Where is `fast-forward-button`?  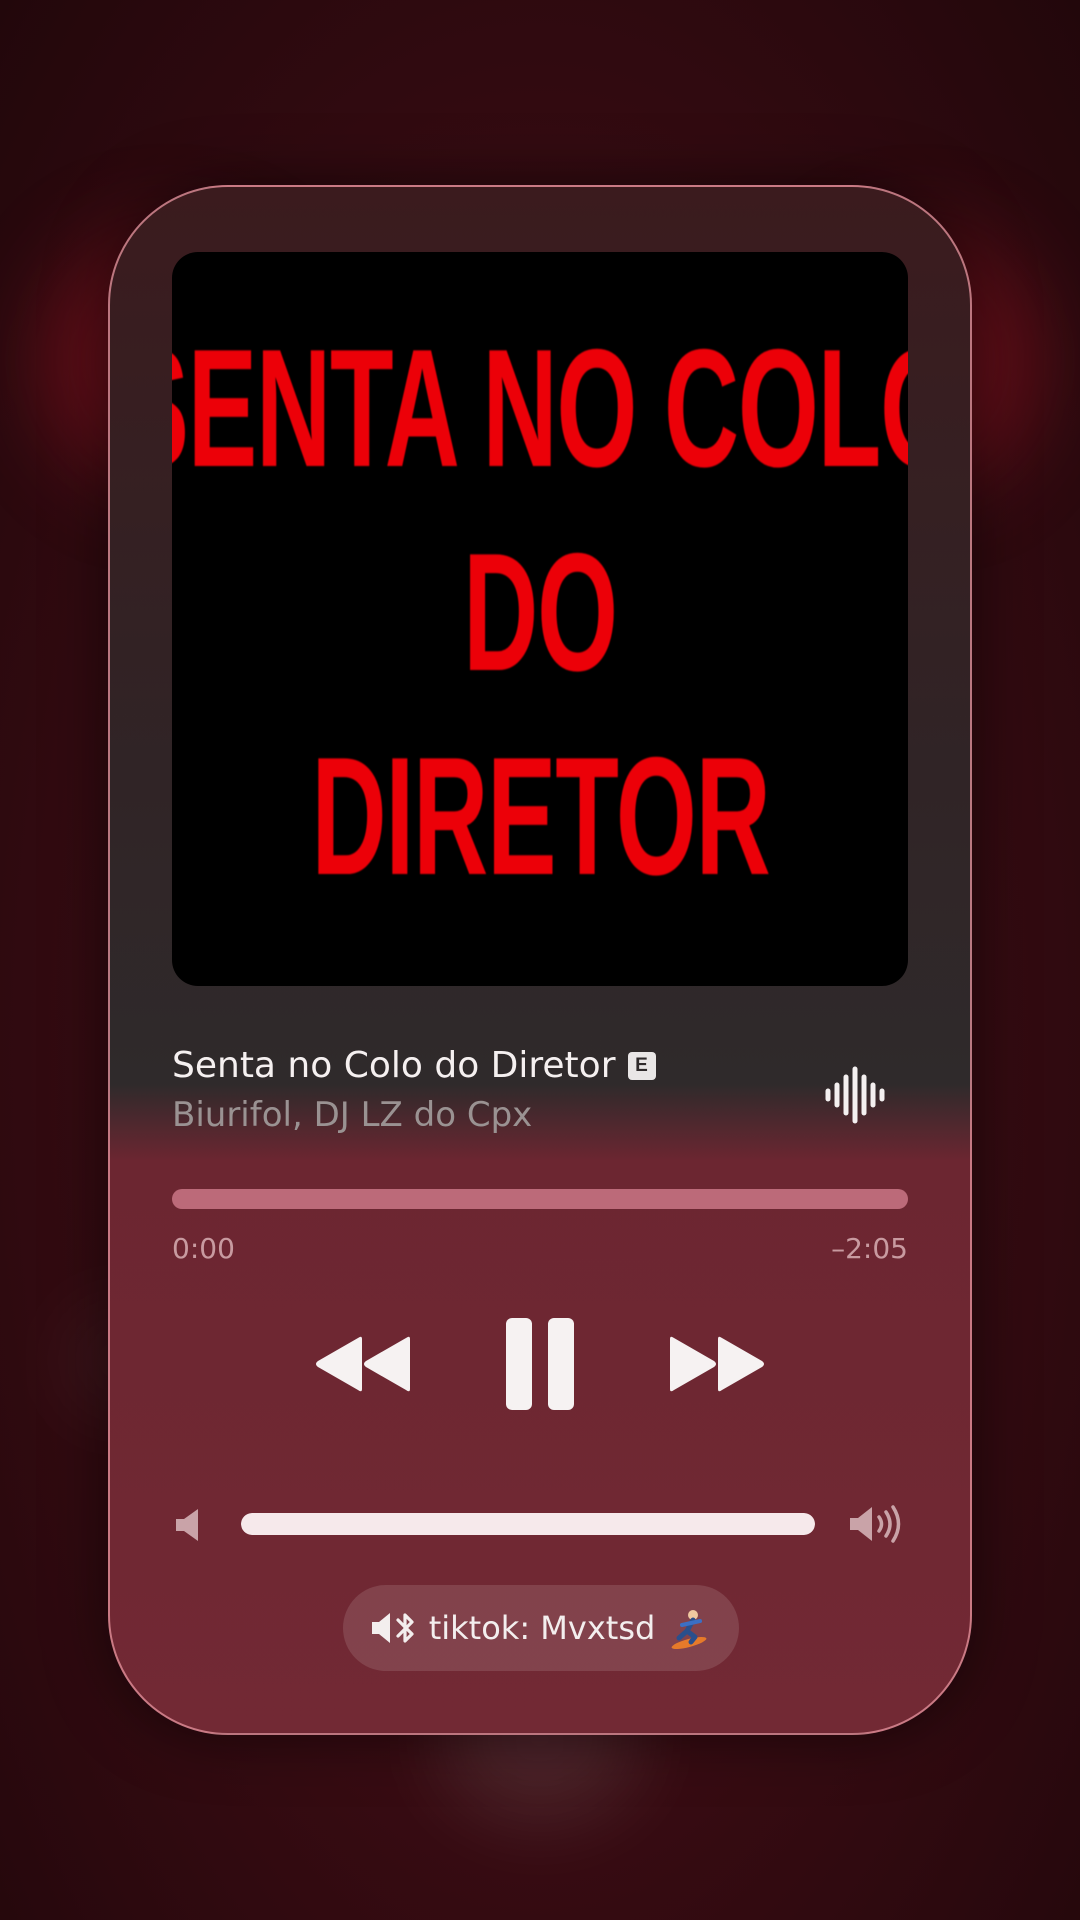 fast-forward-button is located at coordinates (718, 1364).